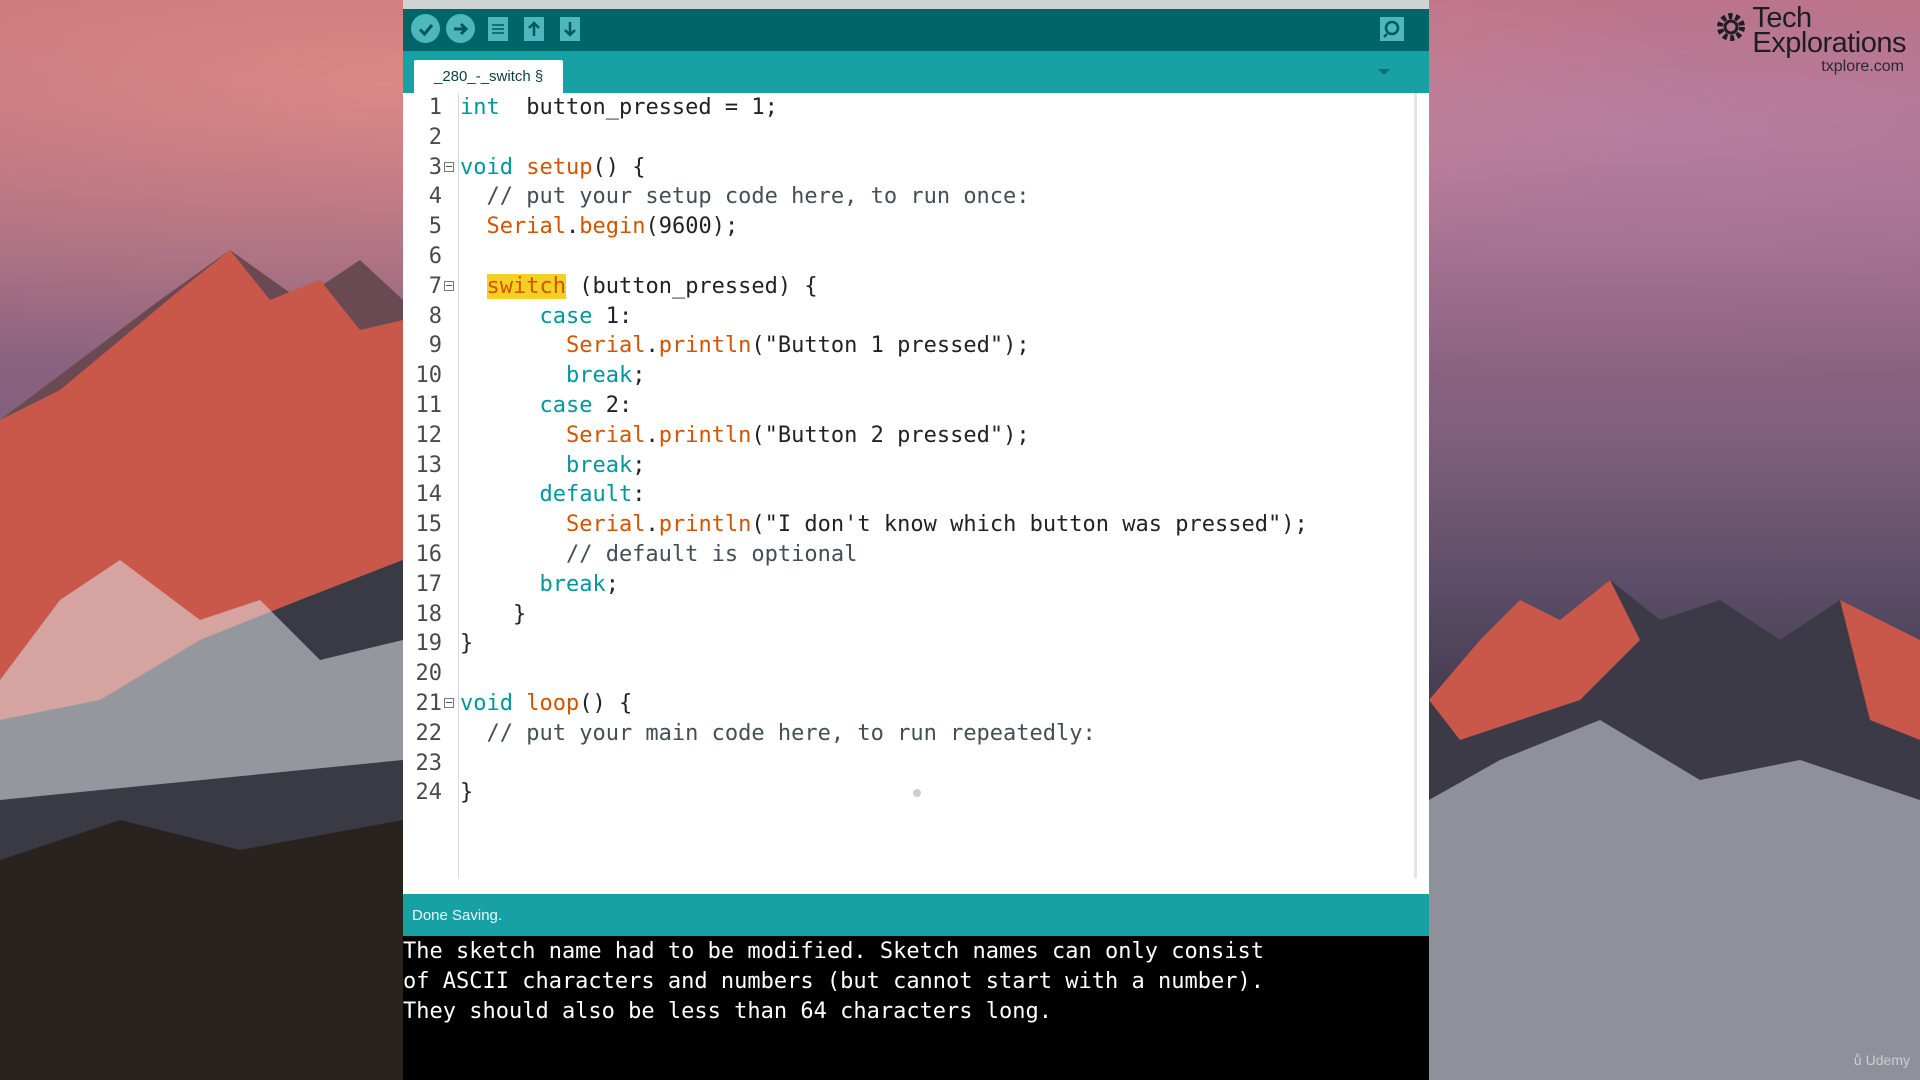 This screenshot has width=1920, height=1080. What do you see at coordinates (497, 28) in the screenshot?
I see `new-button` at bounding box center [497, 28].